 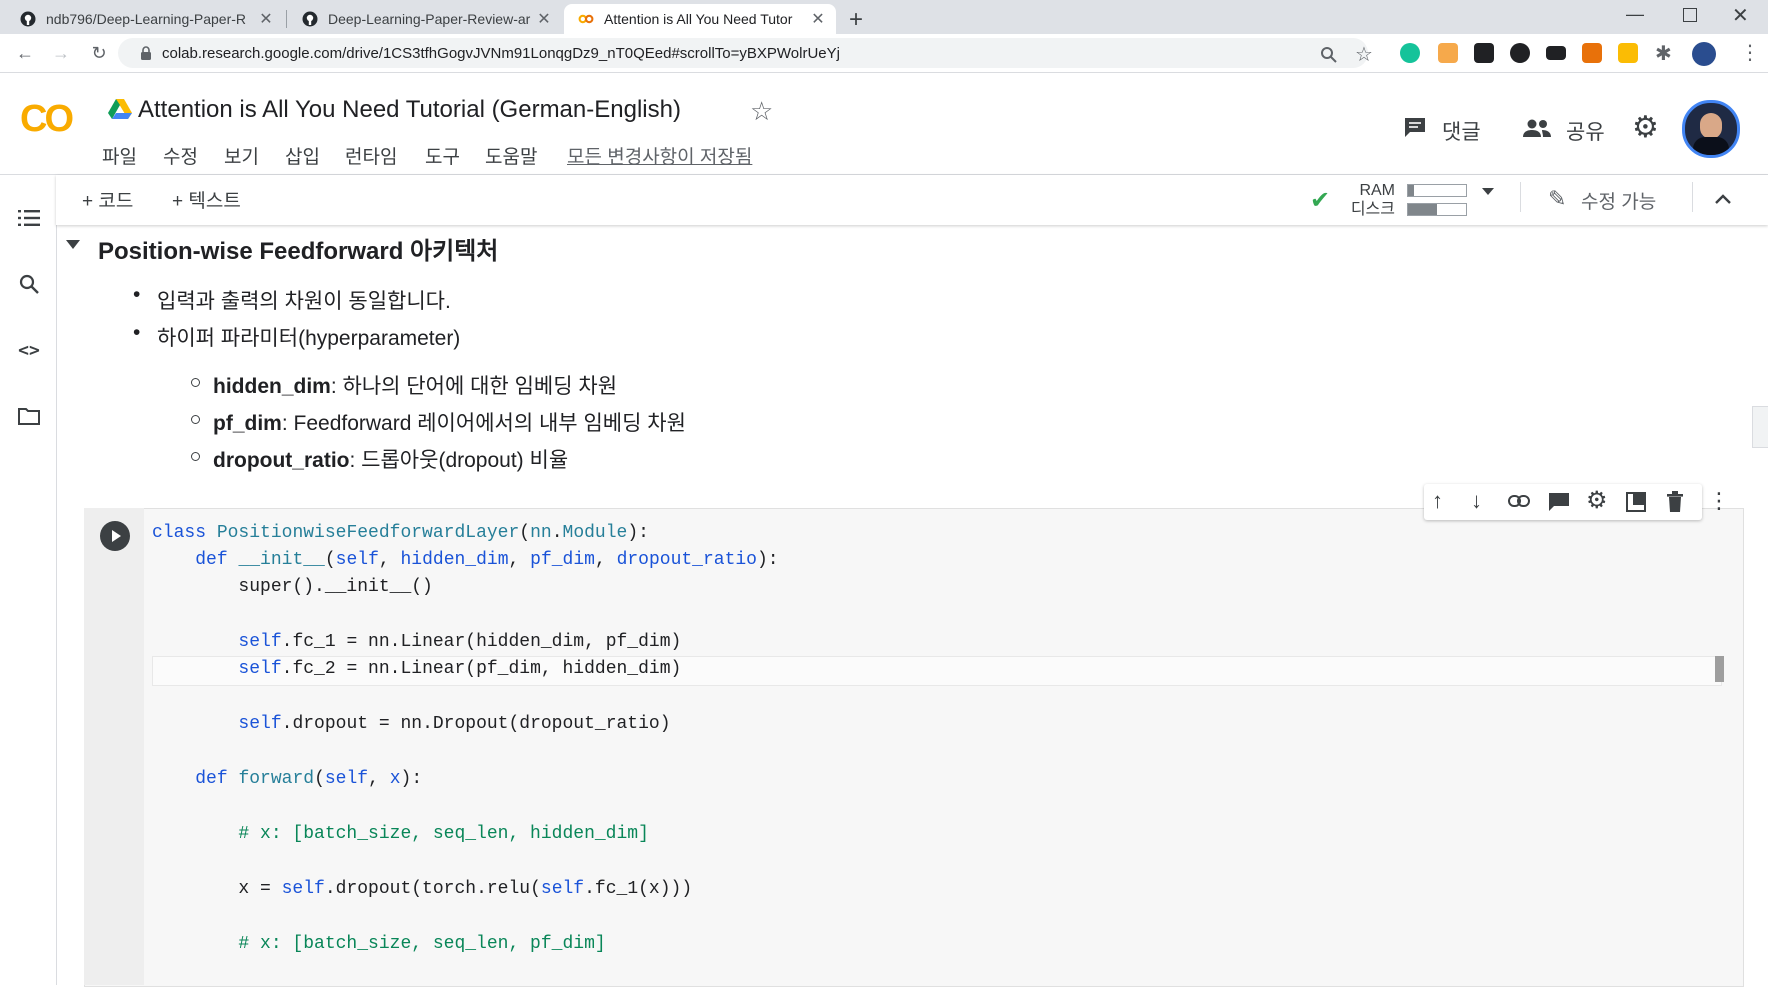 I want to click on move-up-icon: ↑, so click(x=1437, y=501).